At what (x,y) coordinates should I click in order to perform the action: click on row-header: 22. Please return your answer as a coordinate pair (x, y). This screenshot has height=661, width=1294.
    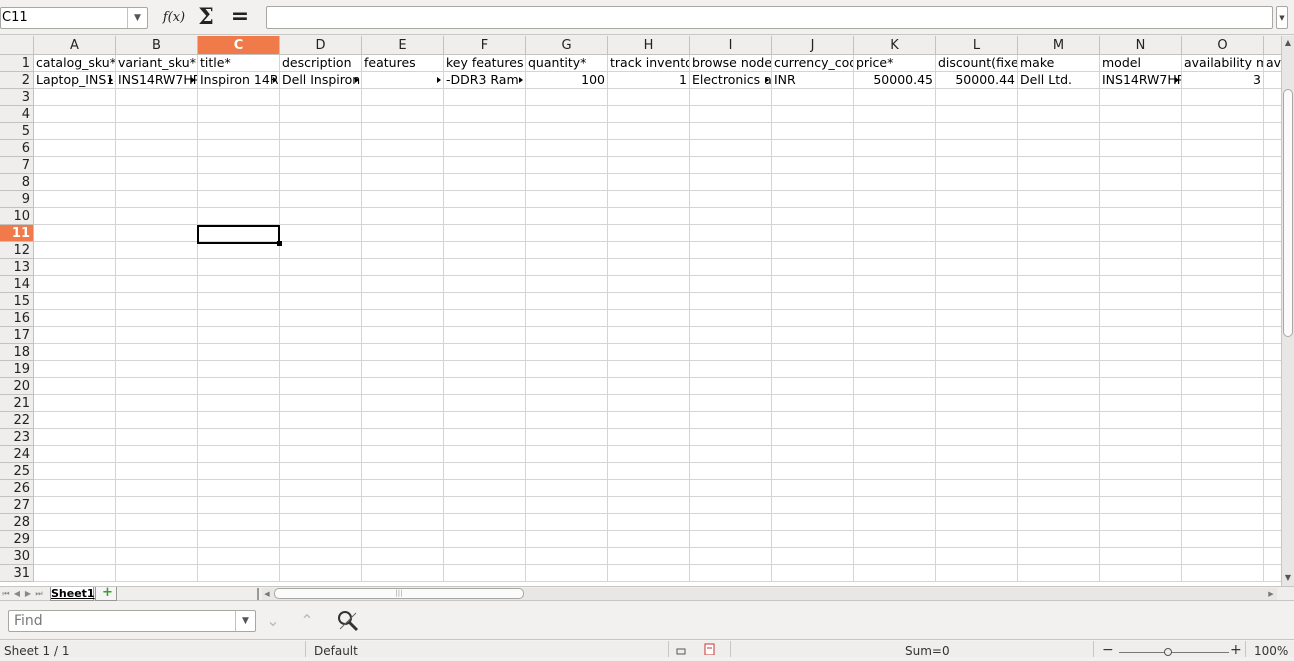
    Looking at the image, I should click on (17, 420).